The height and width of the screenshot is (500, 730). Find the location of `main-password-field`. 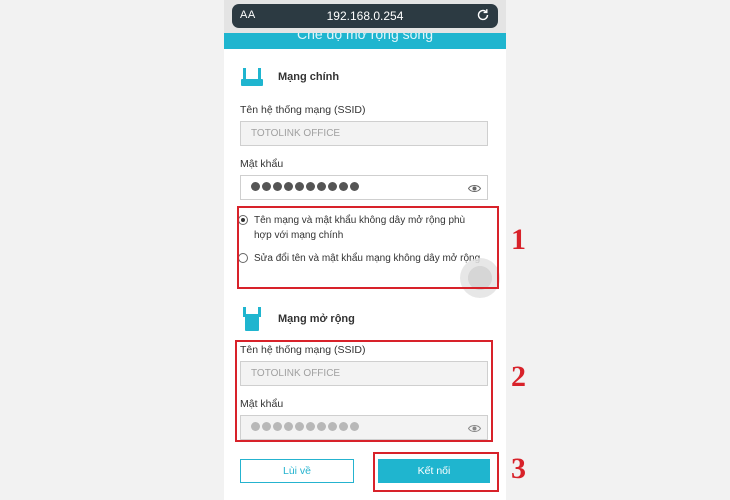

main-password-field is located at coordinates (364, 187).